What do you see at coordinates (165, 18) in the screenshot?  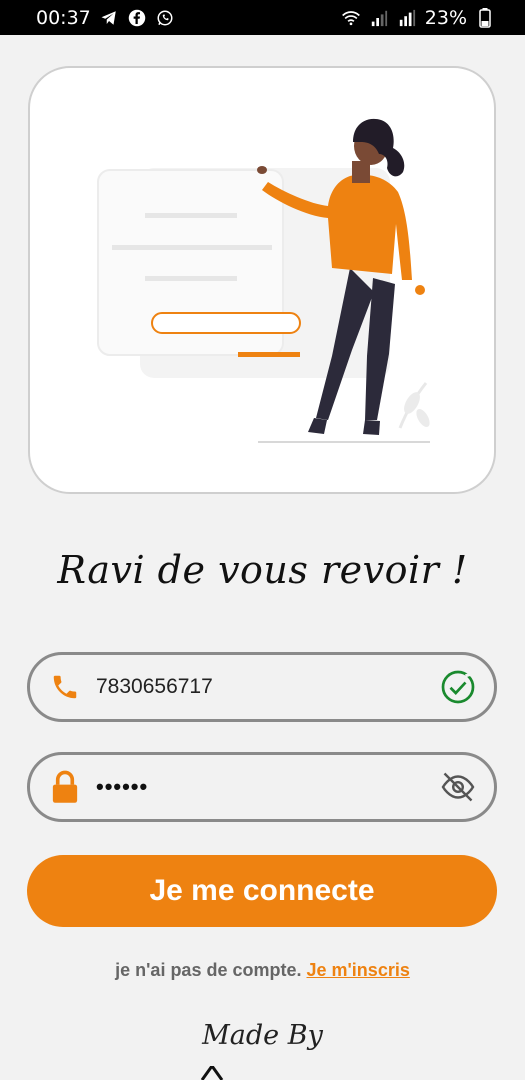 I see `whatsapp-icon` at bounding box center [165, 18].